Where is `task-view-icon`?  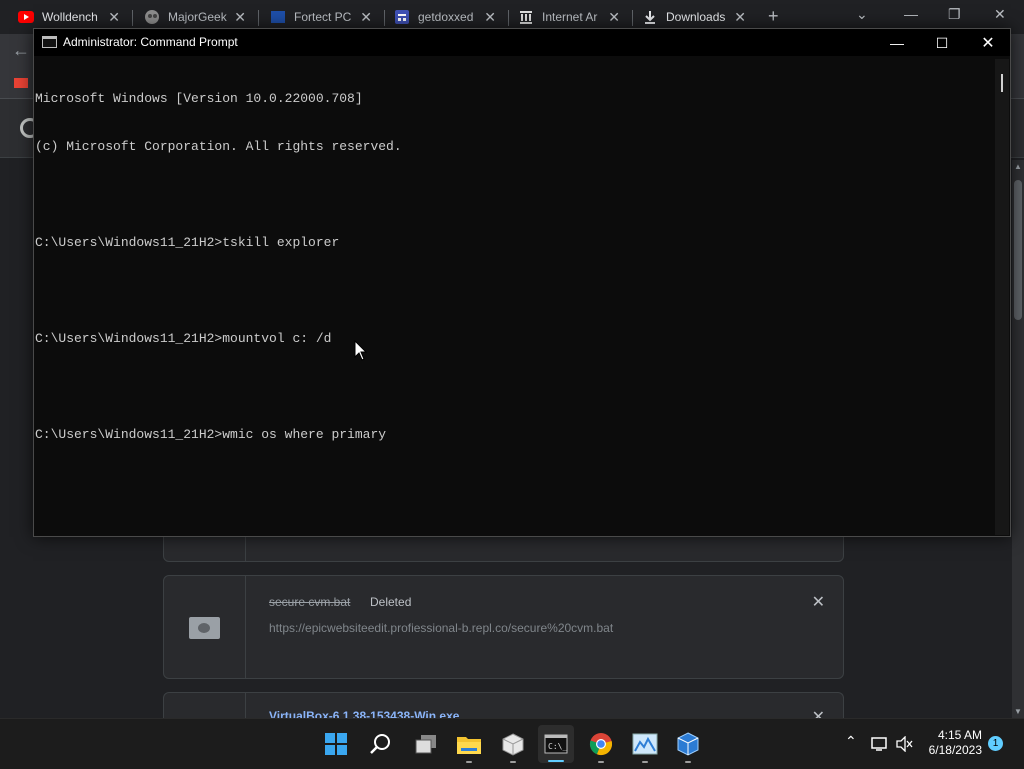
task-view-icon is located at coordinates (425, 744).